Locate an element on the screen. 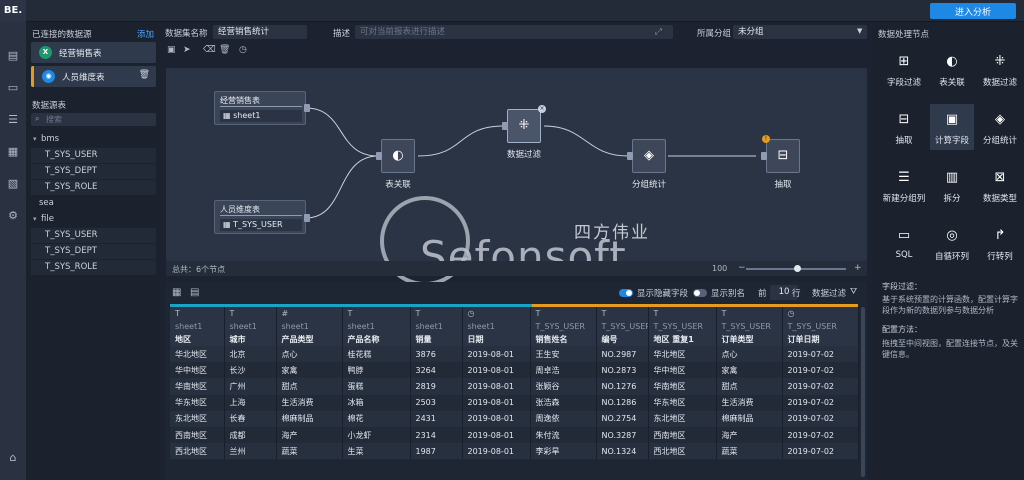 The image size is (1024, 480). column-header: 编号 is located at coordinates (622, 339).